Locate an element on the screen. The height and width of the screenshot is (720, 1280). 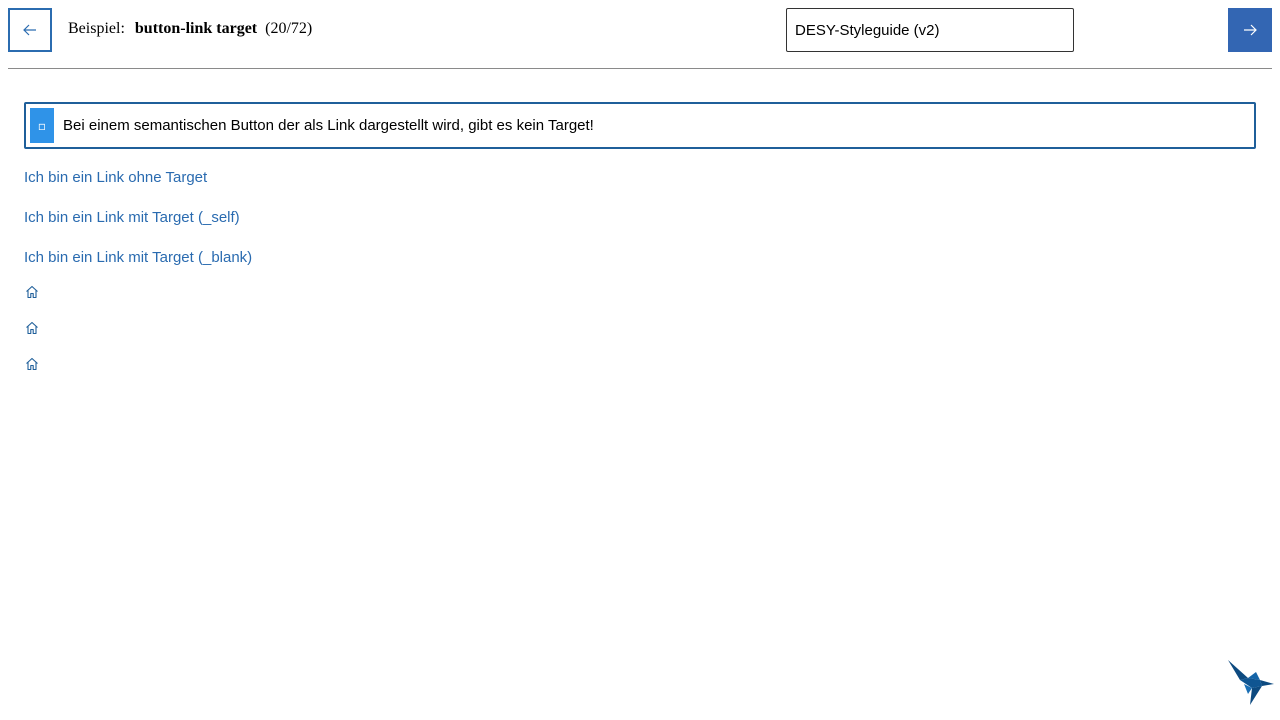
header-divider is located at coordinates (640, 68).